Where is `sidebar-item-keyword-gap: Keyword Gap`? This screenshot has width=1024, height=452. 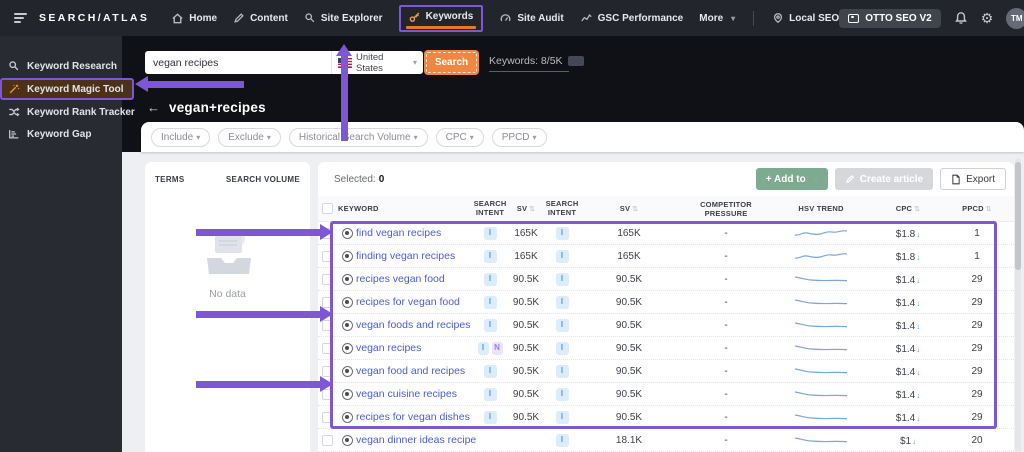 sidebar-item-keyword-gap: Keyword Gap is located at coordinates (61, 134).